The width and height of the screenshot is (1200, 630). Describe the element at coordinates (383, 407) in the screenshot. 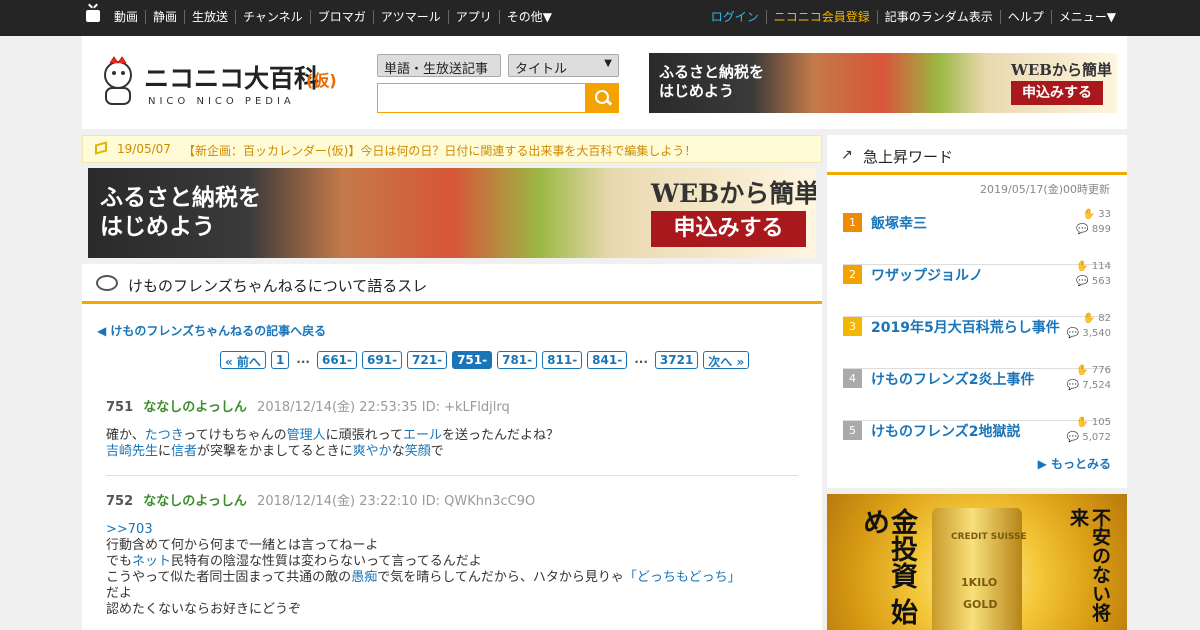

I see `post-meta: 2018/12/14(金) 22:53:35 ID: +kLFldjlrq` at that location.